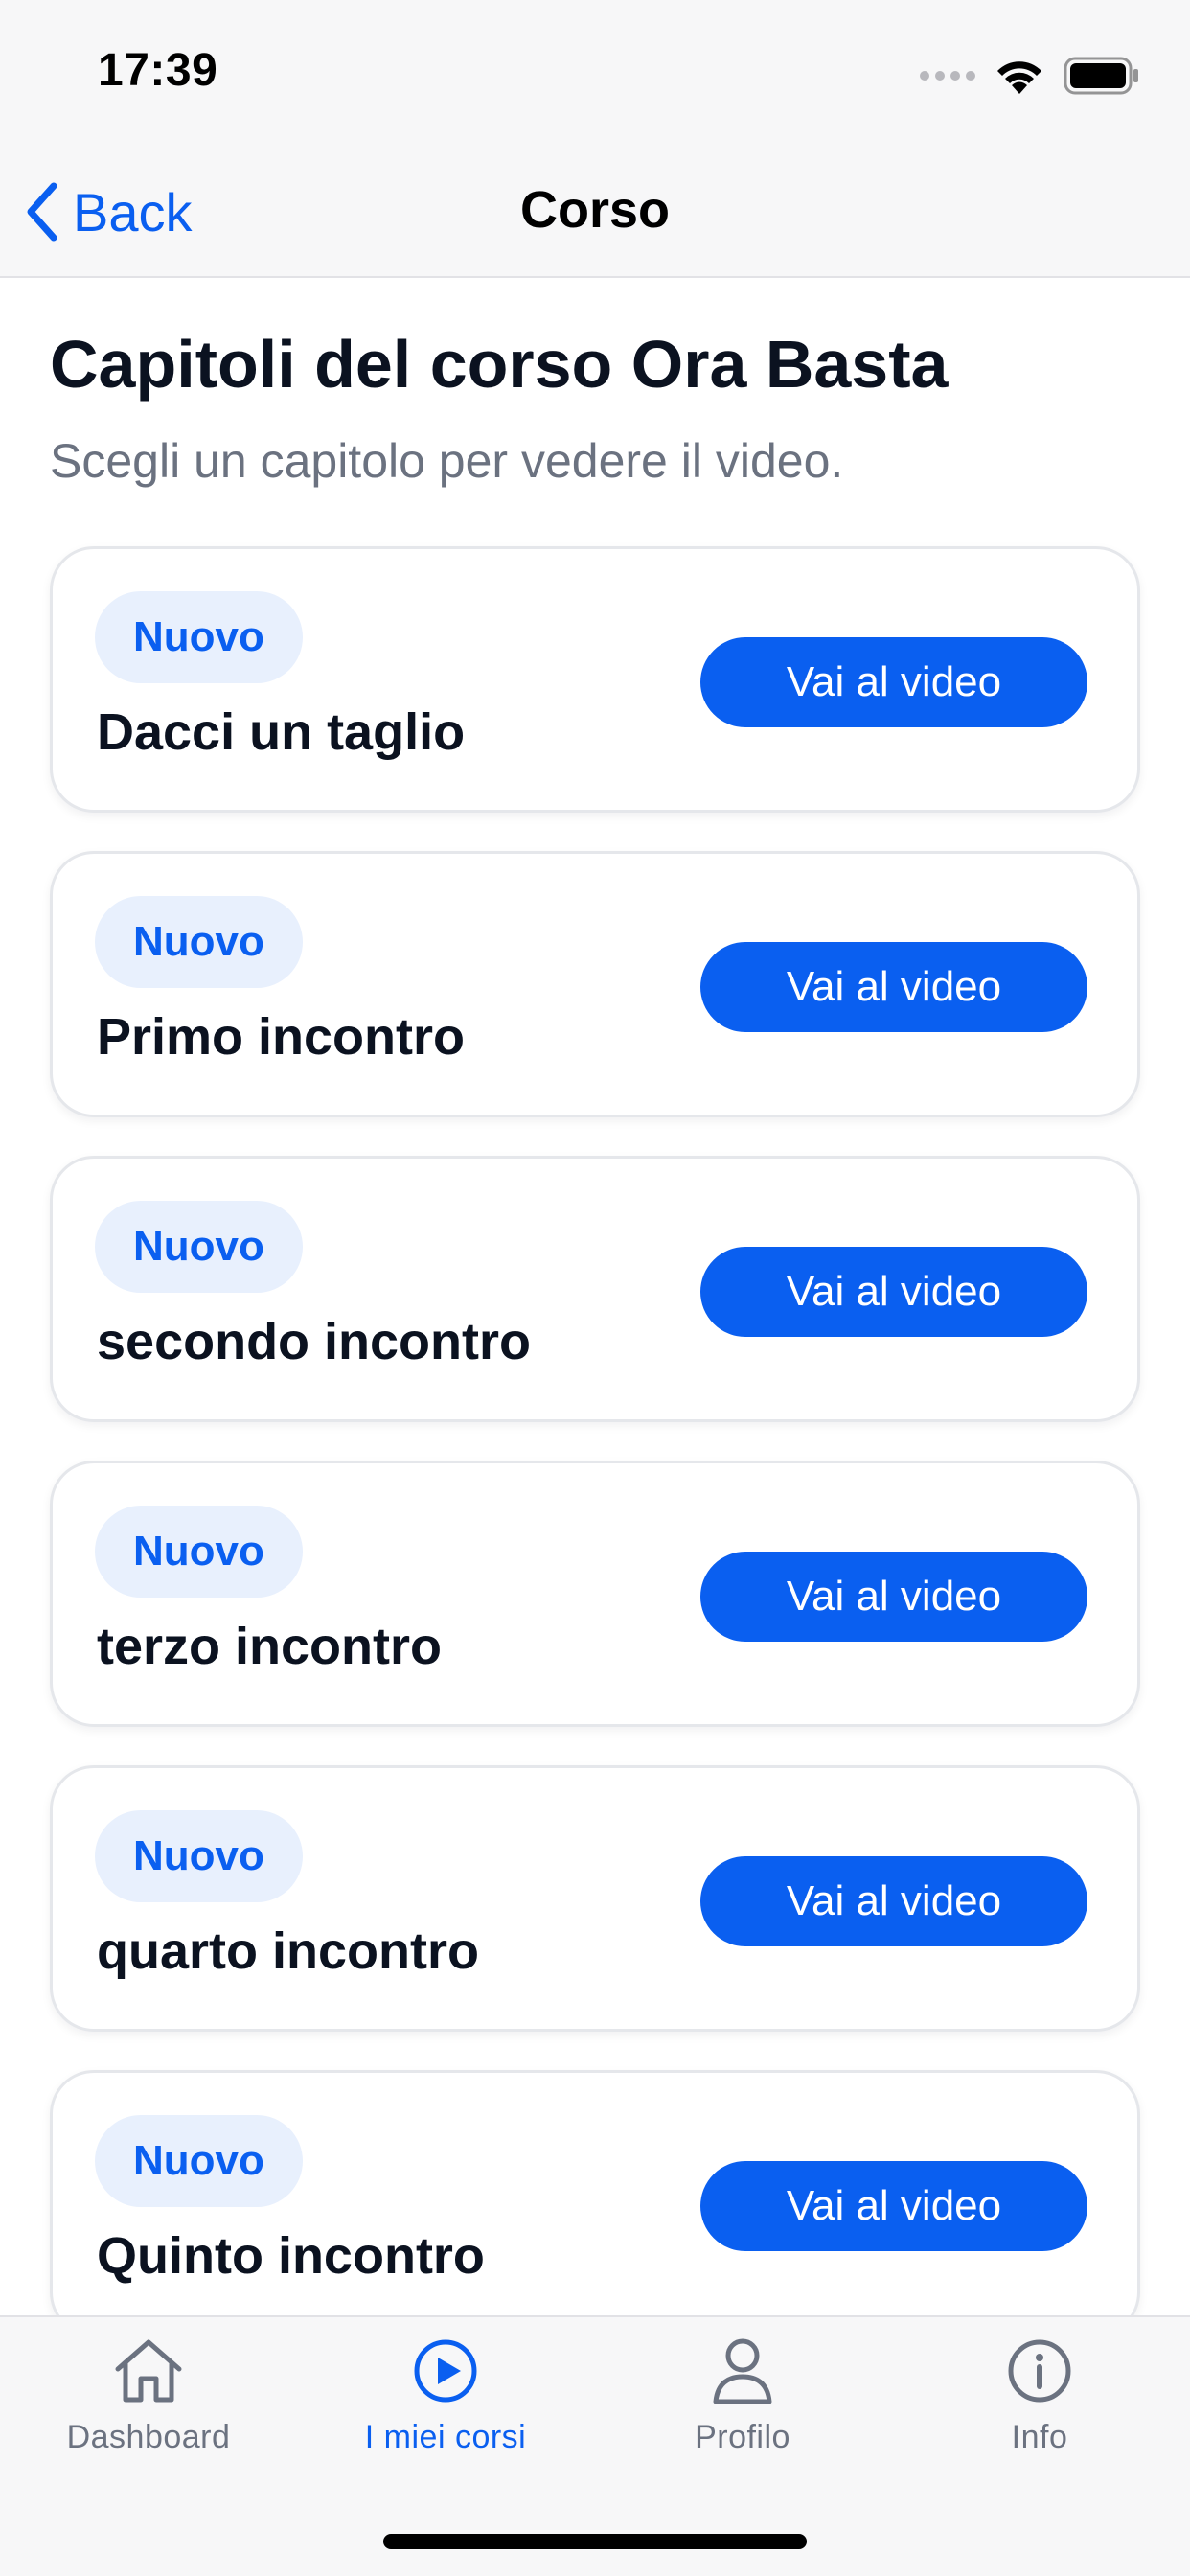  Describe the element at coordinates (281, 1037) in the screenshot. I see `chapter-title: Primo incontro` at that location.